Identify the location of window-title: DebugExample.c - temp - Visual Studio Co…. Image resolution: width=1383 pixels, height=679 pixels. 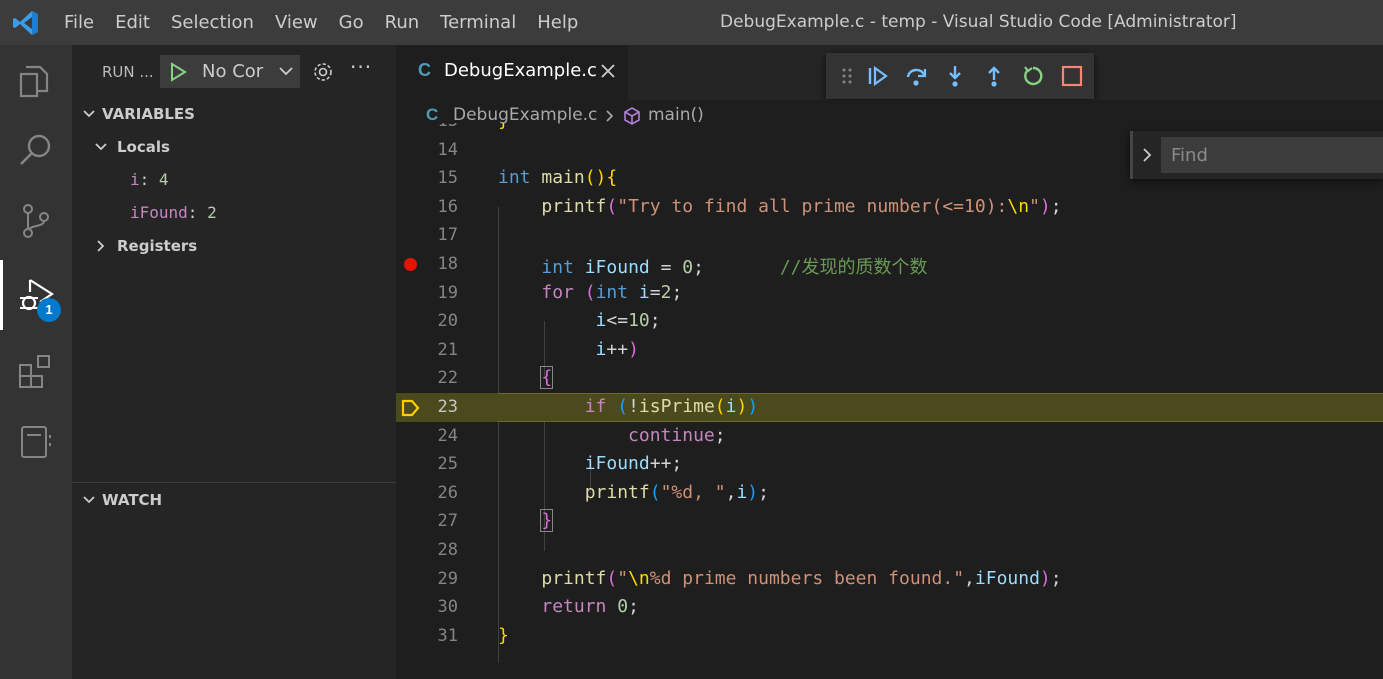
(978, 22).